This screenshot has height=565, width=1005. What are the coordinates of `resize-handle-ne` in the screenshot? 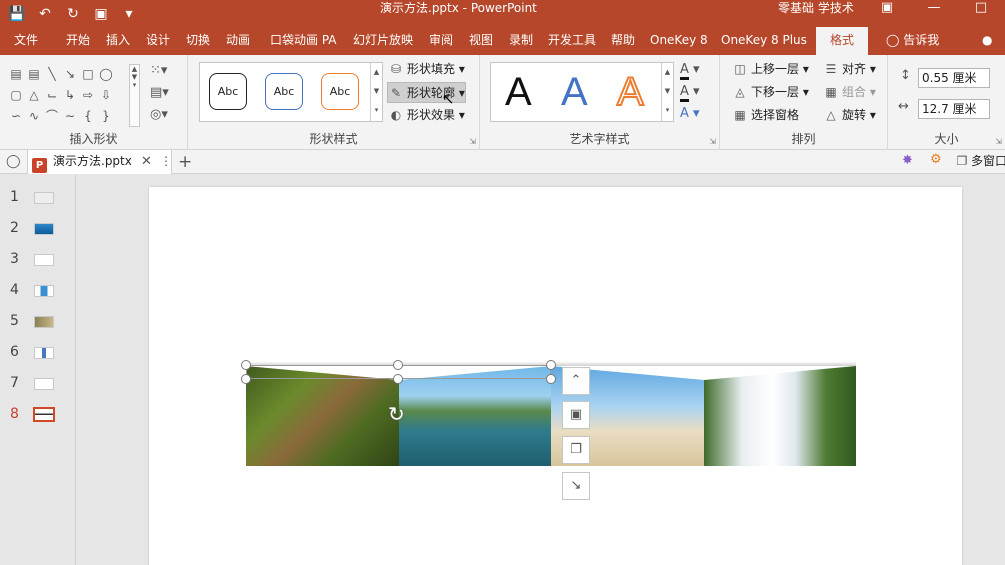 It's located at (551, 365).